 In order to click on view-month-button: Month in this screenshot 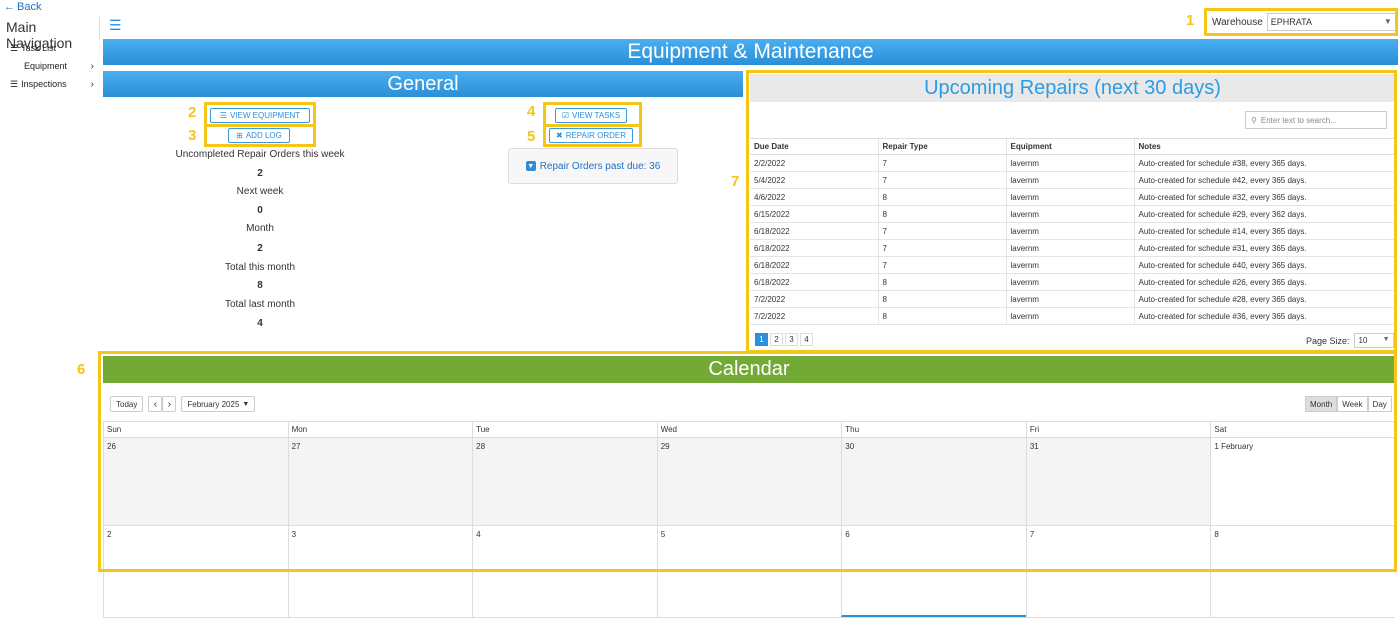, I will do `click(1321, 404)`.